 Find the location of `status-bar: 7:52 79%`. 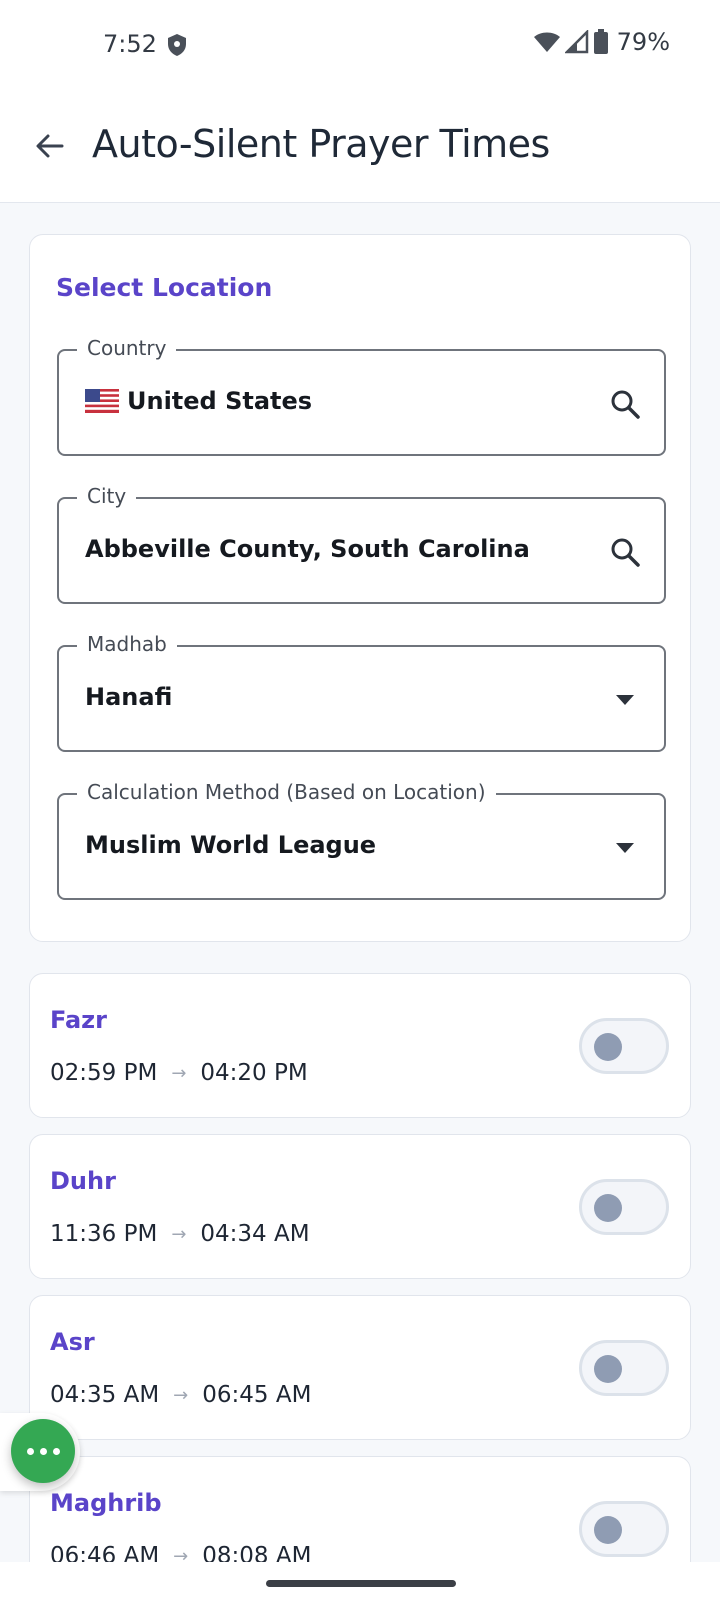

status-bar: 7:52 79% is located at coordinates (360, 45).